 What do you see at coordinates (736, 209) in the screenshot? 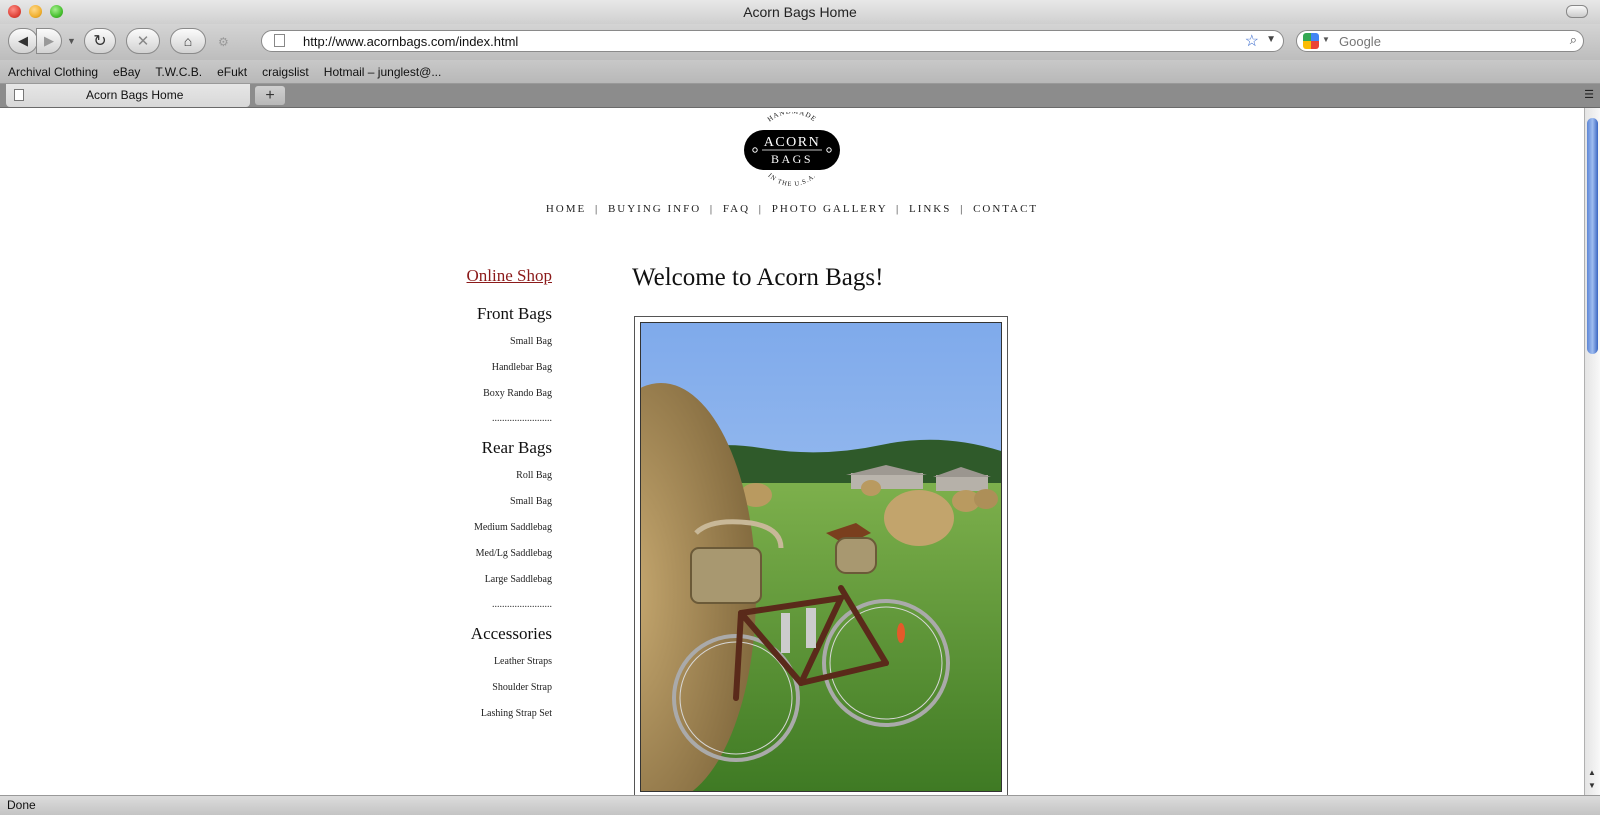
I see `nav-faq: FAQ` at bounding box center [736, 209].